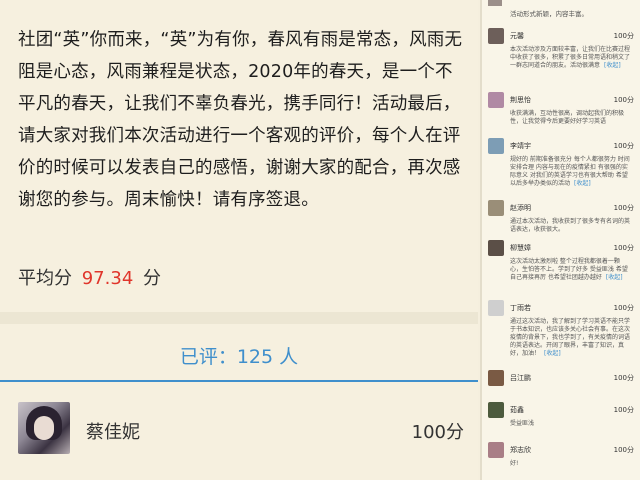  What do you see at coordinates (239, 381) in the screenshot?
I see `tab-underline` at bounding box center [239, 381].